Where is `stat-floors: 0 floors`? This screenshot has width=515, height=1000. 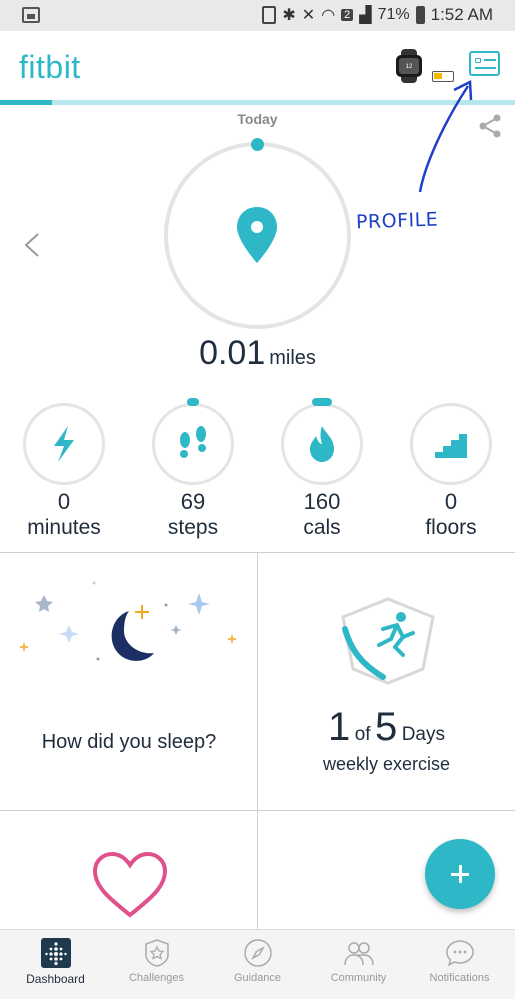 stat-floors: 0 floors is located at coordinates (451, 472).